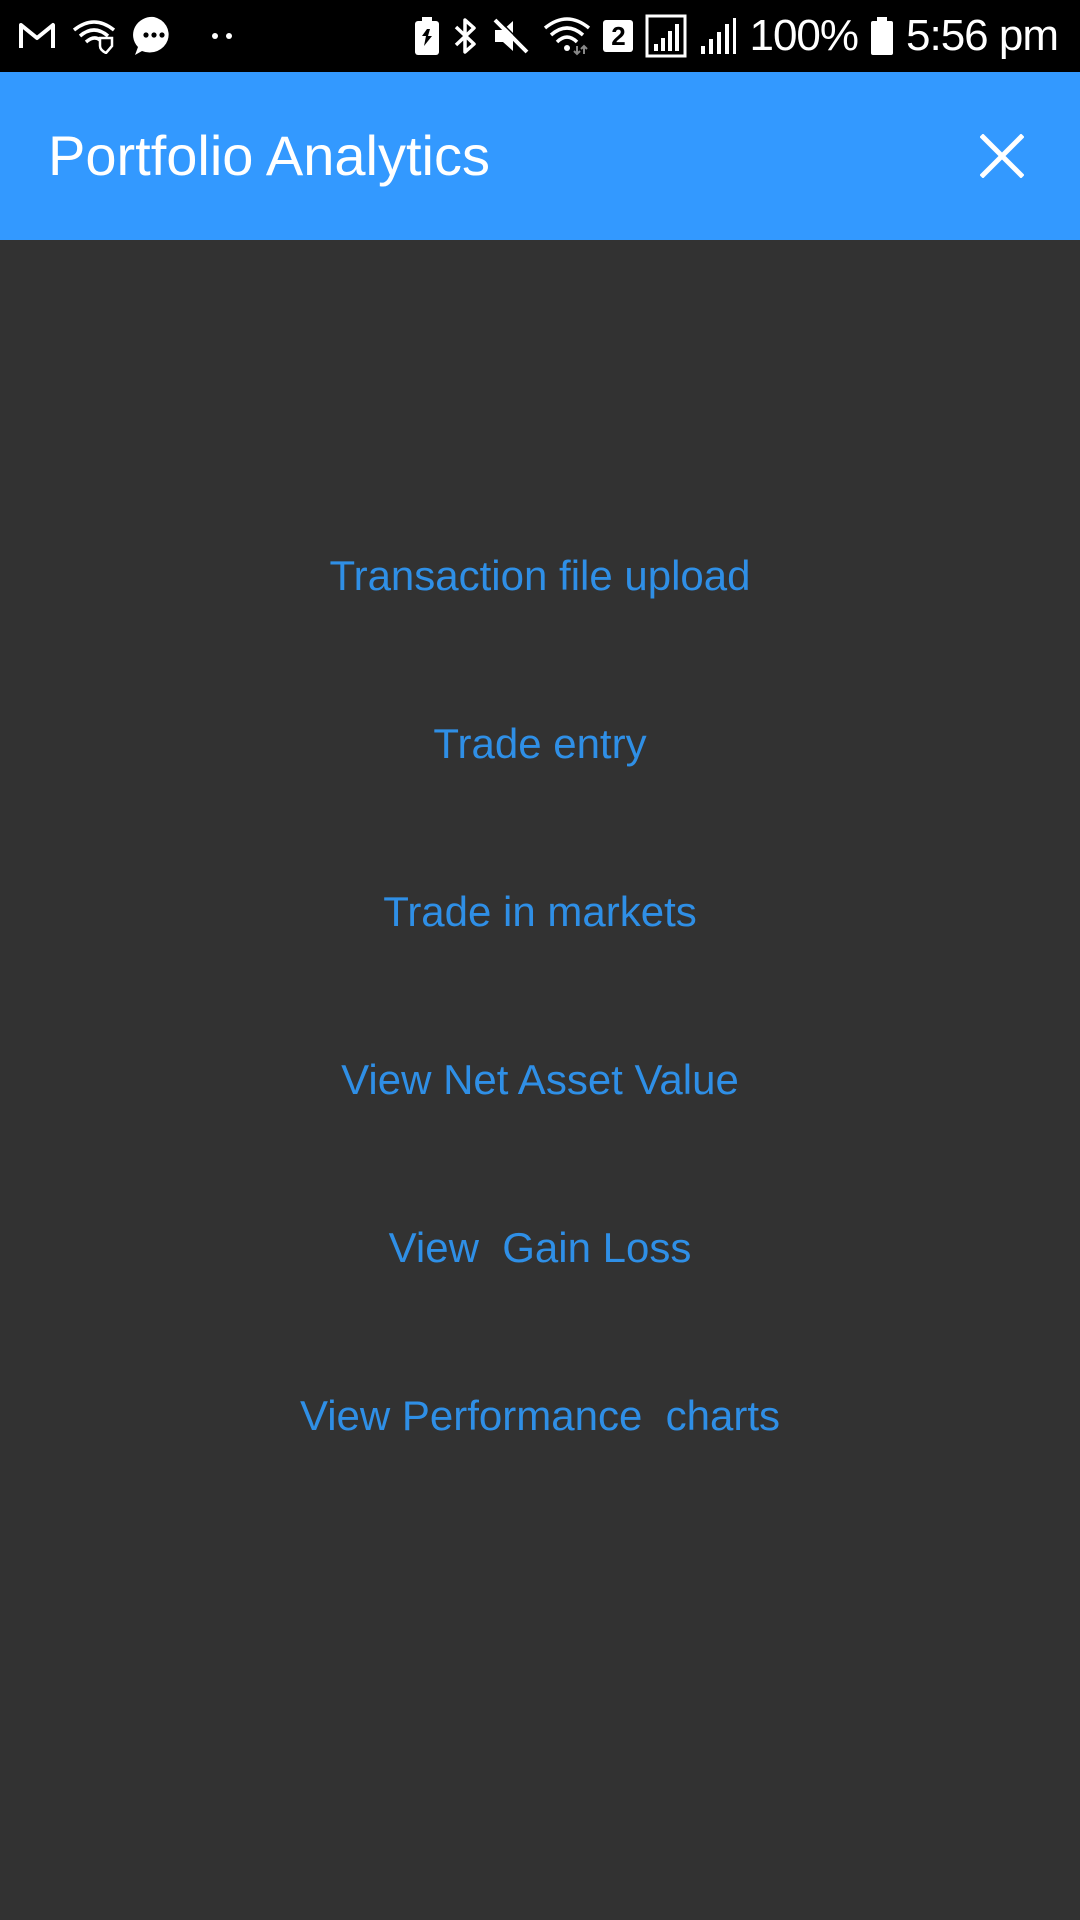 The image size is (1080, 1920). I want to click on battery-icon, so click(882, 36).